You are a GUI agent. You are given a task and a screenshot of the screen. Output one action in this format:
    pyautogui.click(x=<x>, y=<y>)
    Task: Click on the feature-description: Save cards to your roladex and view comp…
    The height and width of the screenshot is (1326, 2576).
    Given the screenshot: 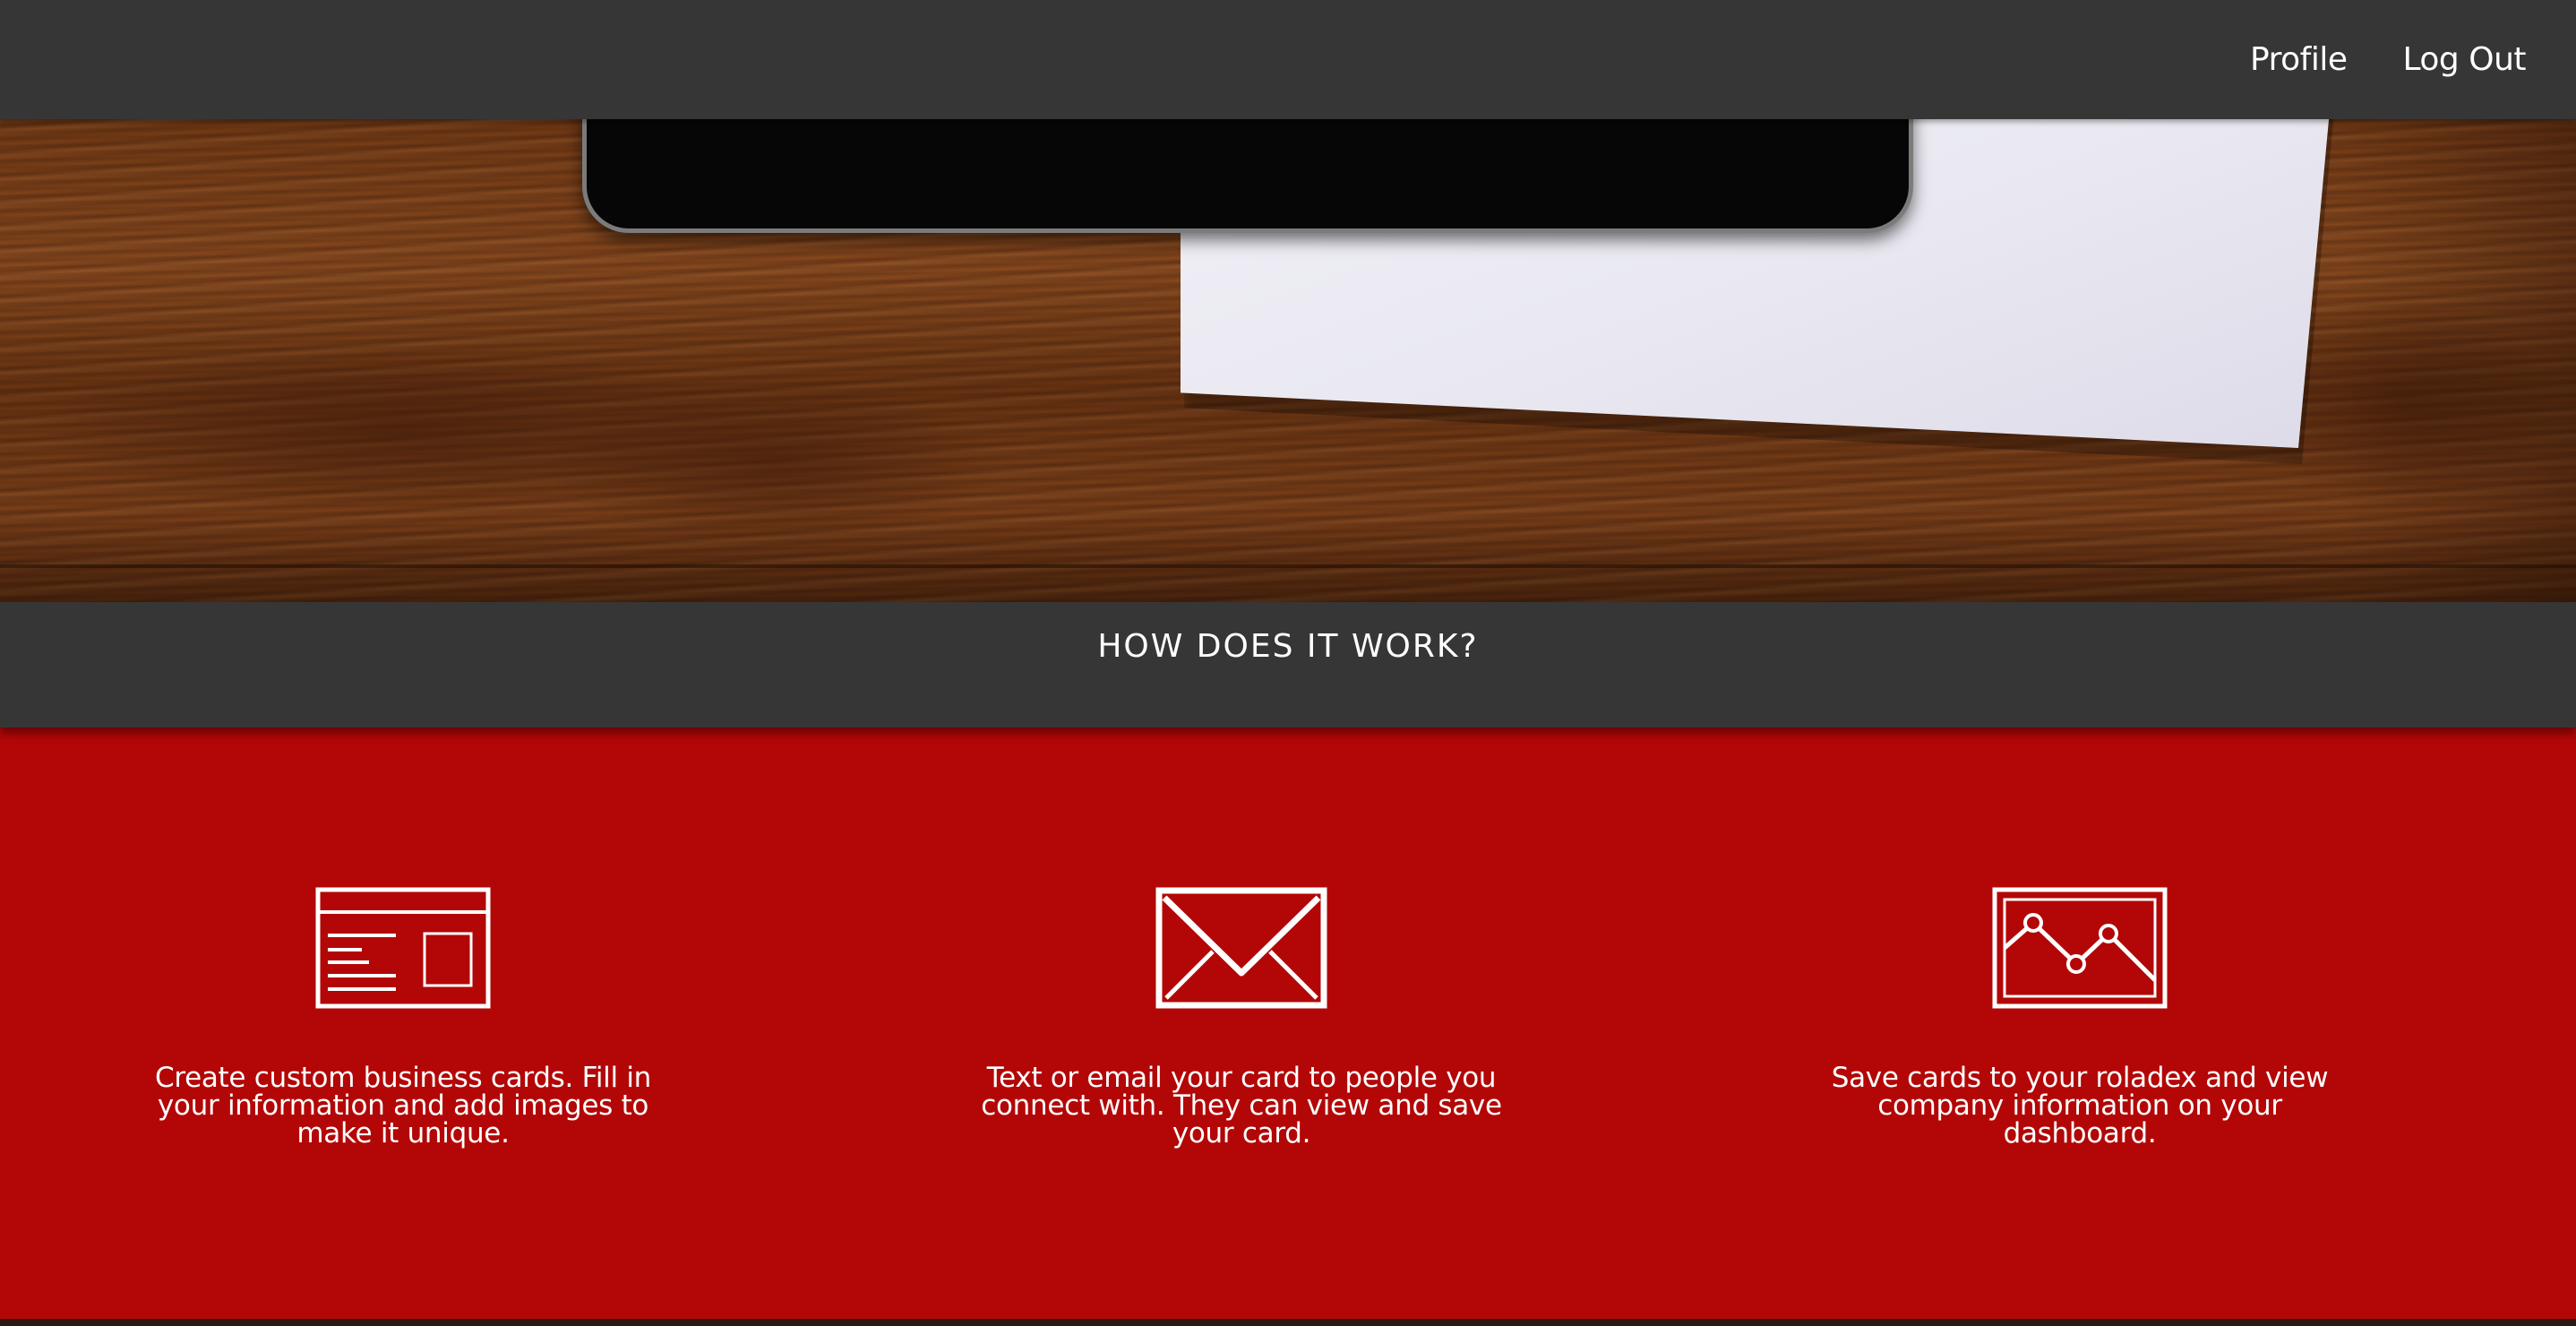 What is the action you would take?
    pyautogui.click(x=2080, y=1105)
    